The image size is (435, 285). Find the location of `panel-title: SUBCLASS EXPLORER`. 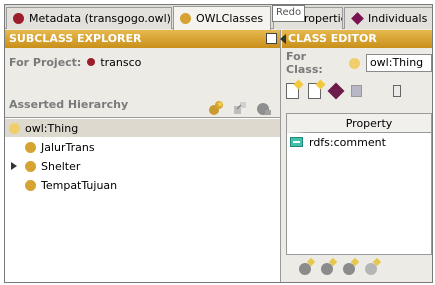

panel-title: SUBCLASS EXPLORER is located at coordinates (75, 38).